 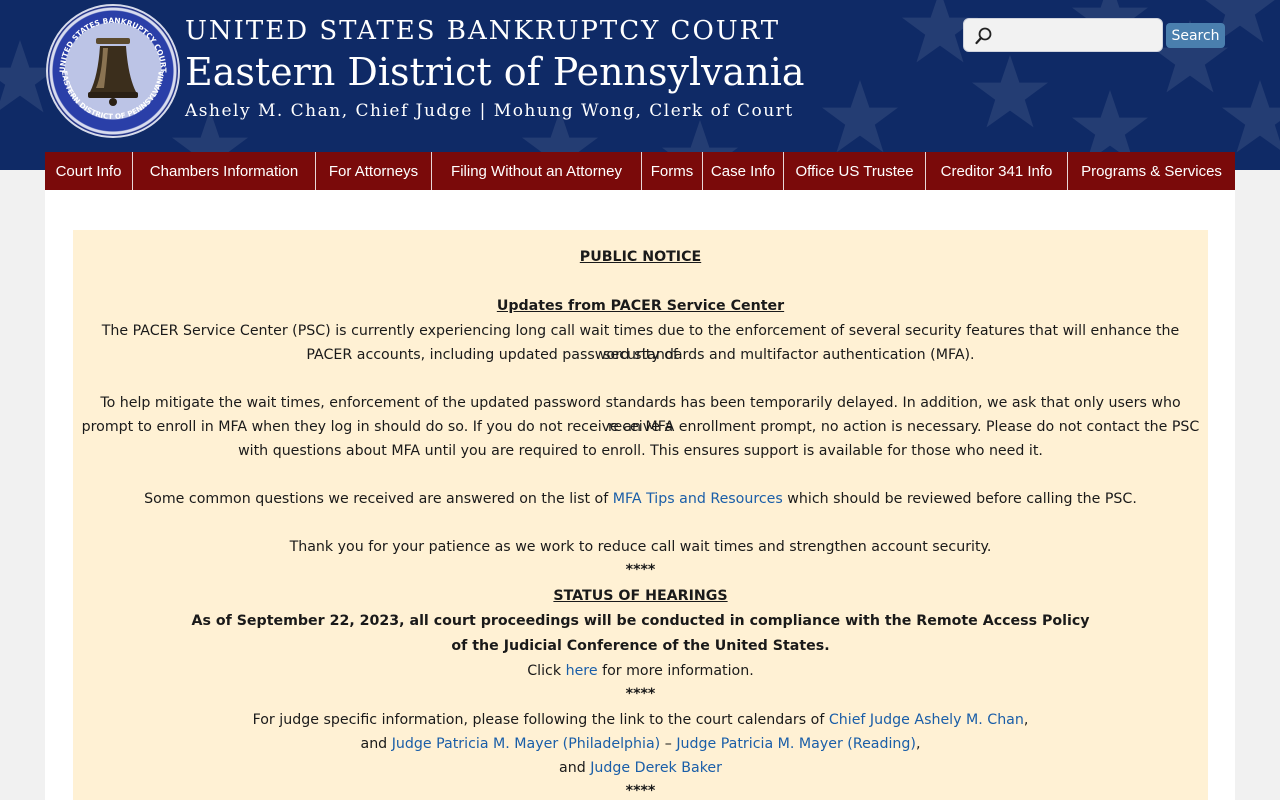 What do you see at coordinates (672, 171) in the screenshot?
I see `nav-forms: Forms` at bounding box center [672, 171].